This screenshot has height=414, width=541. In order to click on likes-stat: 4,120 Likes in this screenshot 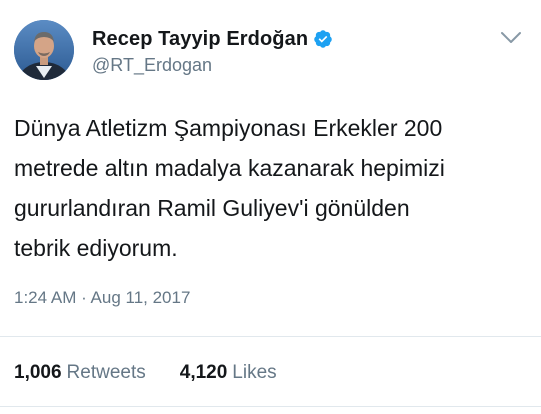, I will do `click(228, 373)`.